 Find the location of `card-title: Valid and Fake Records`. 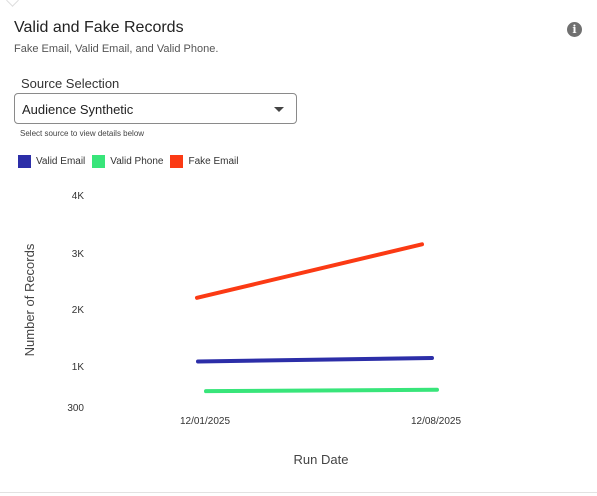

card-title: Valid and Fake Records is located at coordinates (99, 27).